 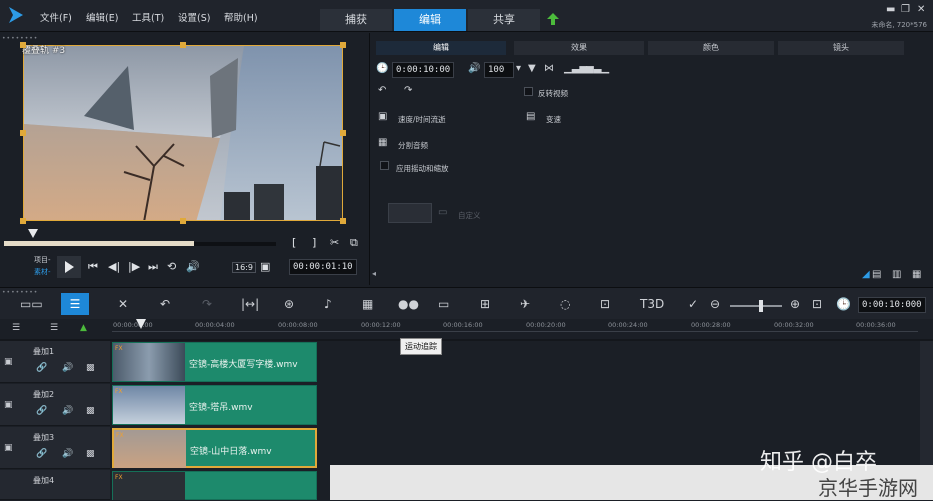 I want to click on subtitle-editor-icon: ▭, so click(x=443, y=304).